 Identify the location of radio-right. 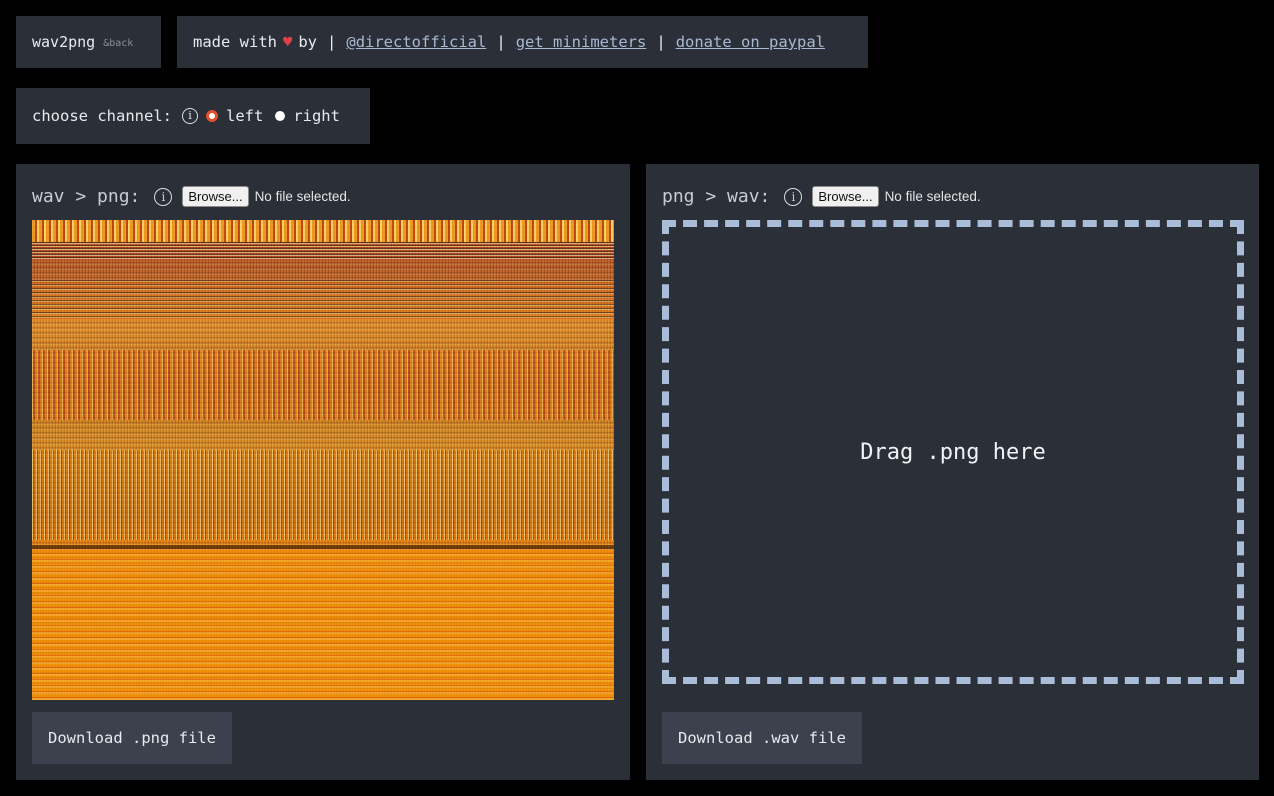
(280, 116).